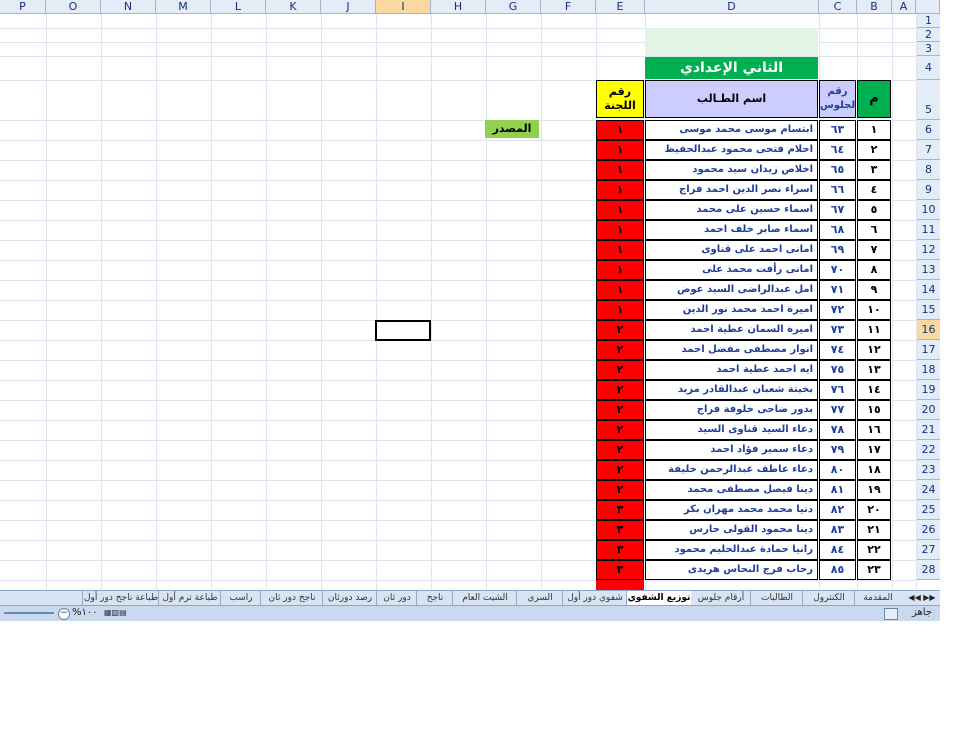  Describe the element at coordinates (291, 598) in the screenshot. I see `sheet-tab: ناجح دور ثان` at that location.